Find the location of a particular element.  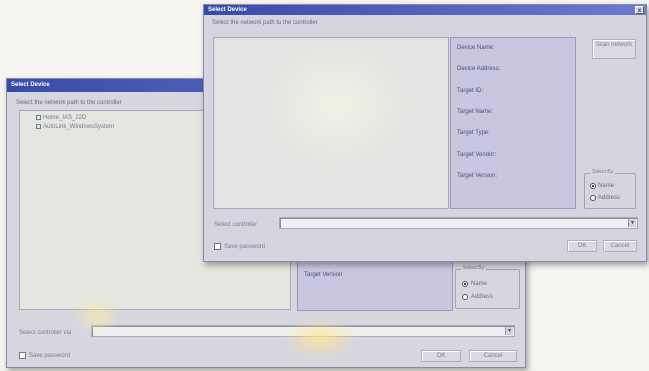

front-path-combo: ▼ is located at coordinates (458, 223).